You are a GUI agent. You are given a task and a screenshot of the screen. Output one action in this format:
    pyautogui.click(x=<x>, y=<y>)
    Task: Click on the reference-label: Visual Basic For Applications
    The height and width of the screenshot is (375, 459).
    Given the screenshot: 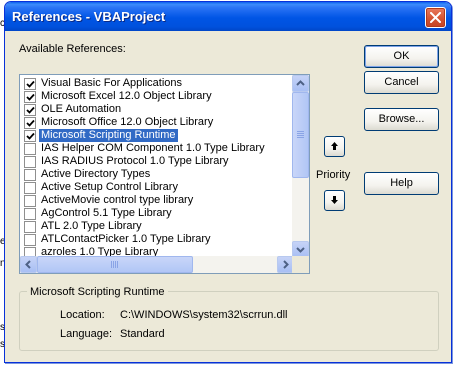 What is the action you would take?
    pyautogui.click(x=112, y=83)
    